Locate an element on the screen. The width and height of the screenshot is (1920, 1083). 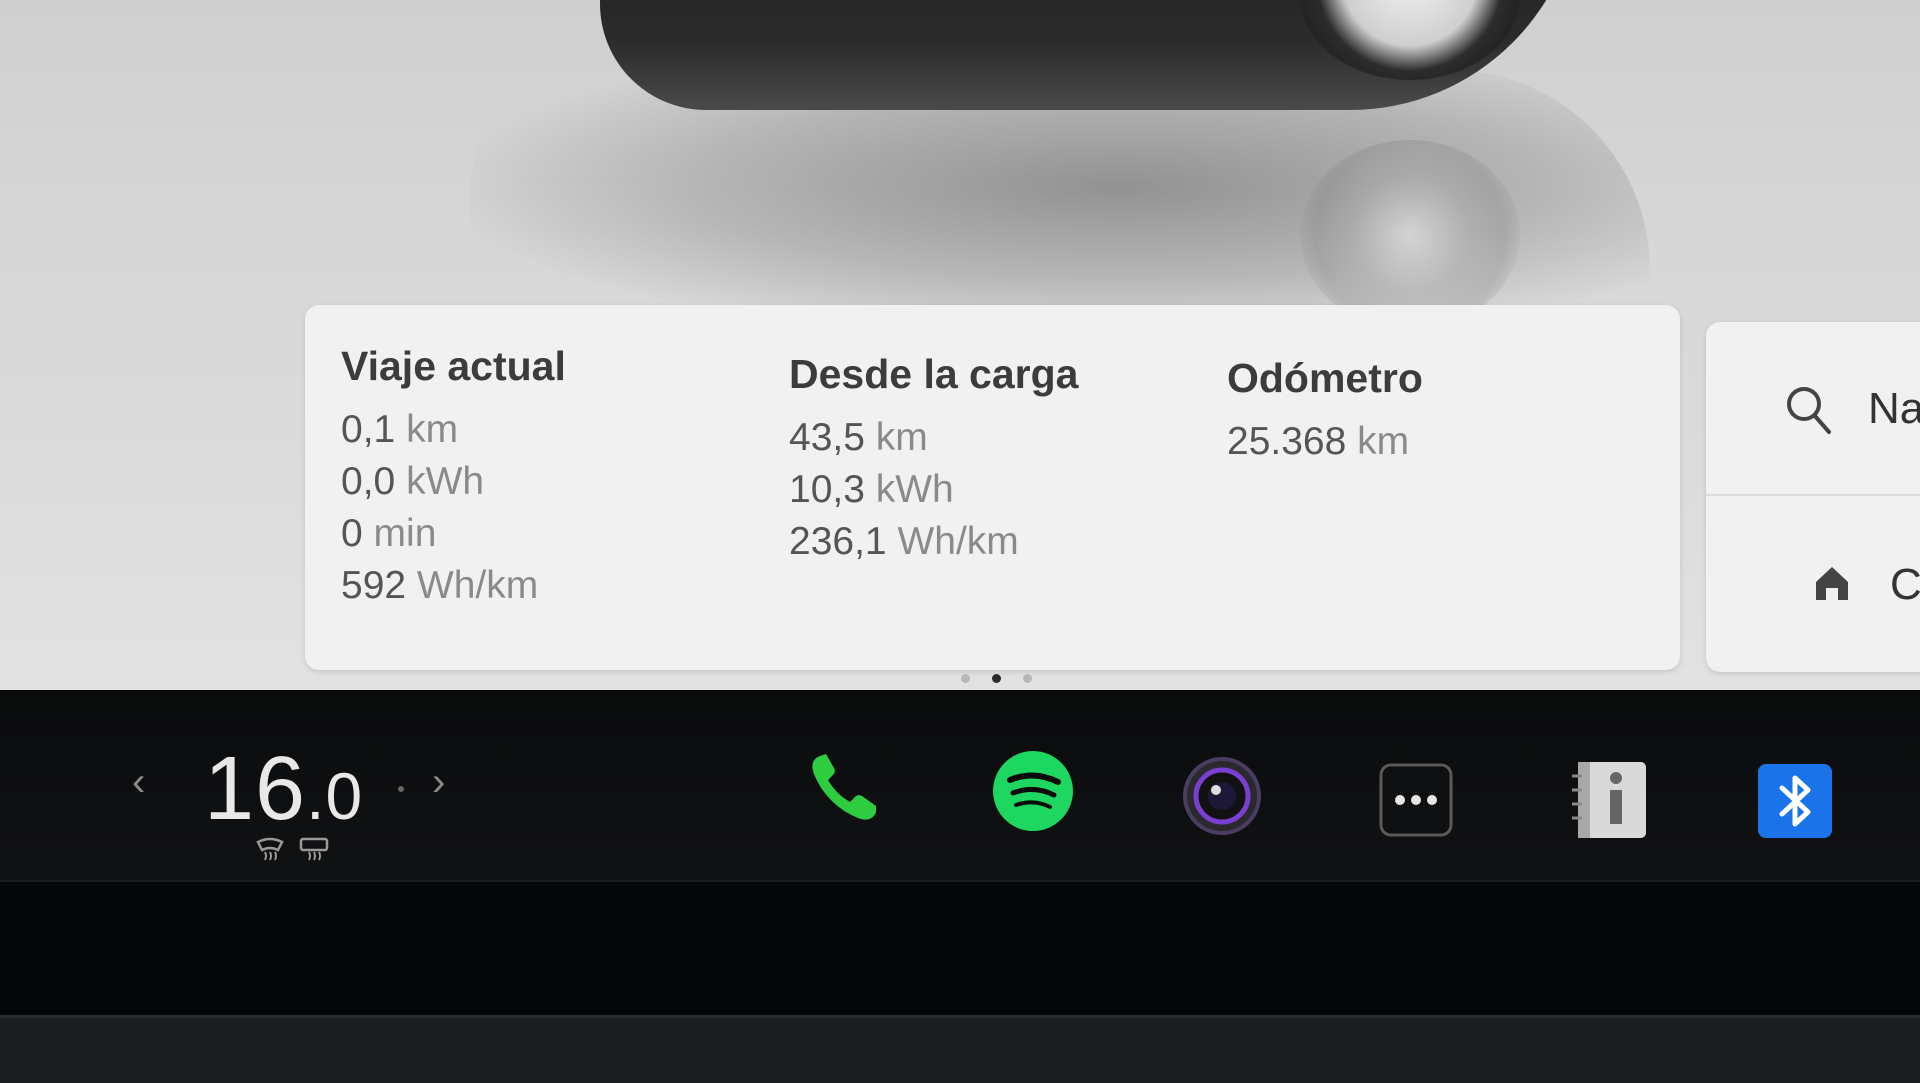
temperature-increase-button: › is located at coordinates (438, 782).